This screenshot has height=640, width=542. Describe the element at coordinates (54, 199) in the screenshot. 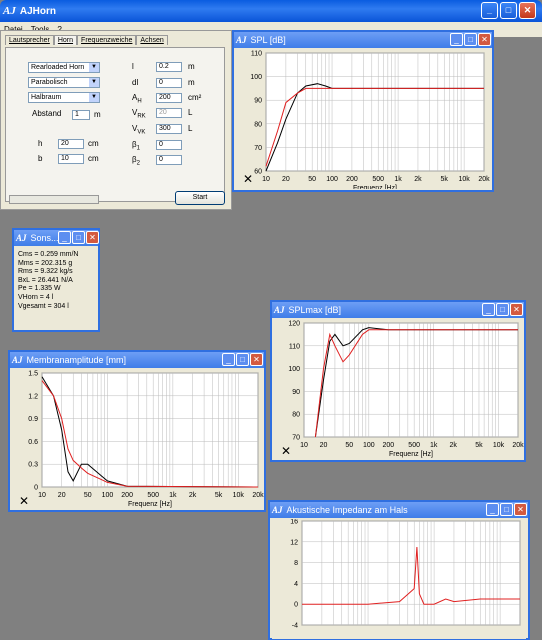

I see `progress-bar` at that location.